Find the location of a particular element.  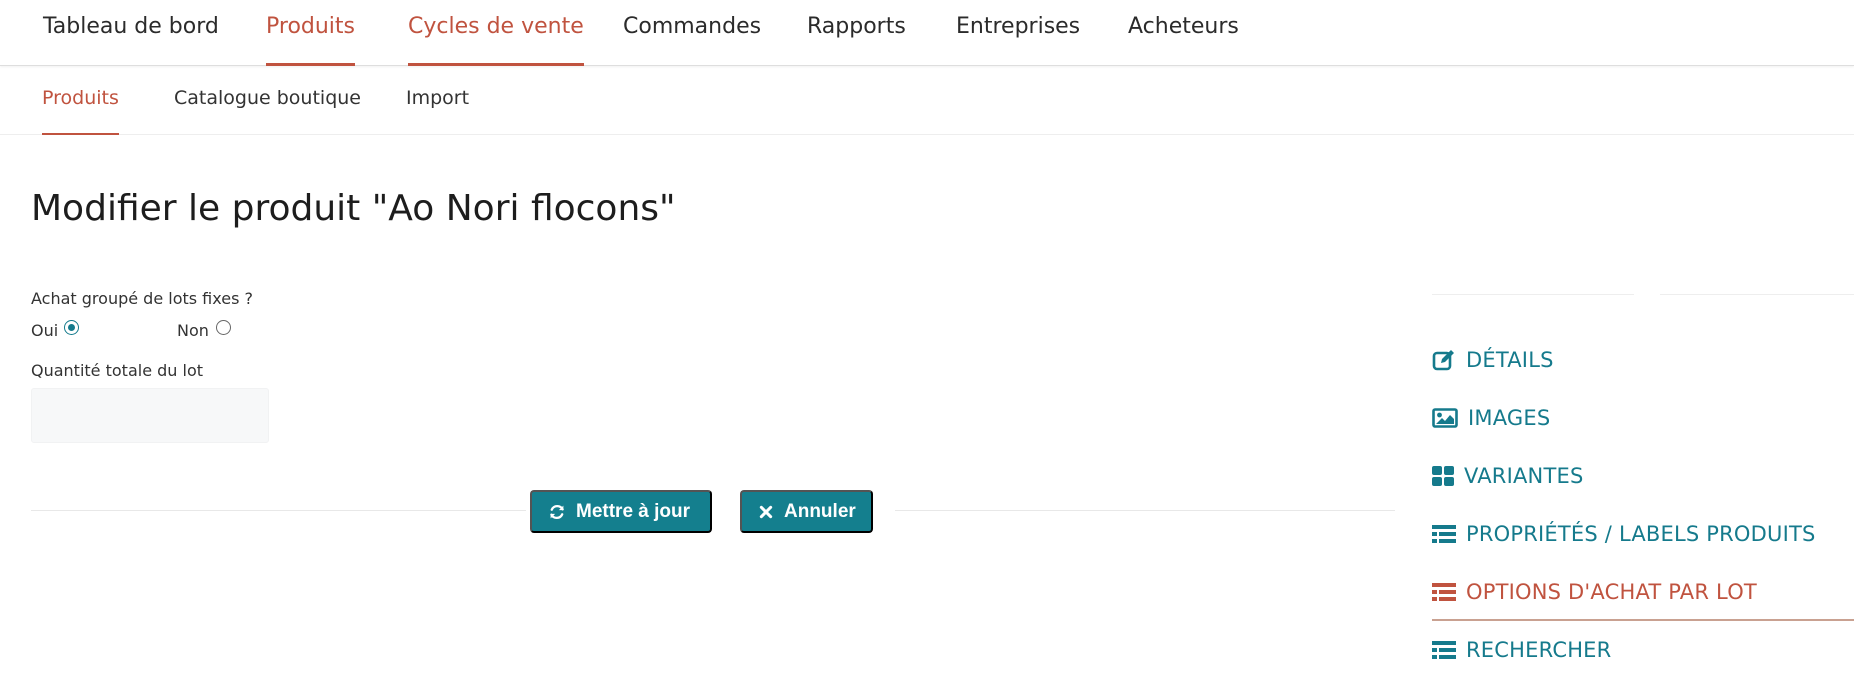

lot-quantity-input is located at coordinates (150, 415).